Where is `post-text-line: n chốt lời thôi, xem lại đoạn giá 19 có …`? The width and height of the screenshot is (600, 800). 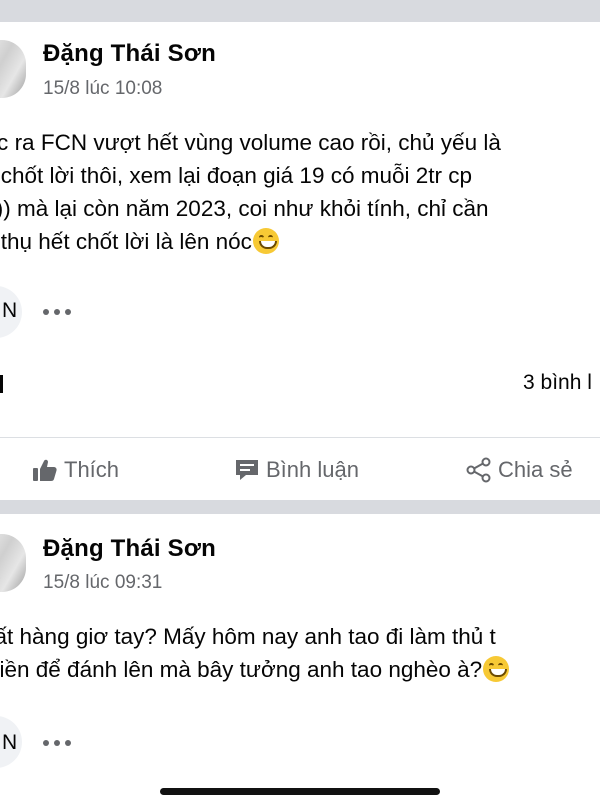
post-text-line: n chốt lời thôi, xem lại đoạn giá 19 có … is located at coordinates (236, 175).